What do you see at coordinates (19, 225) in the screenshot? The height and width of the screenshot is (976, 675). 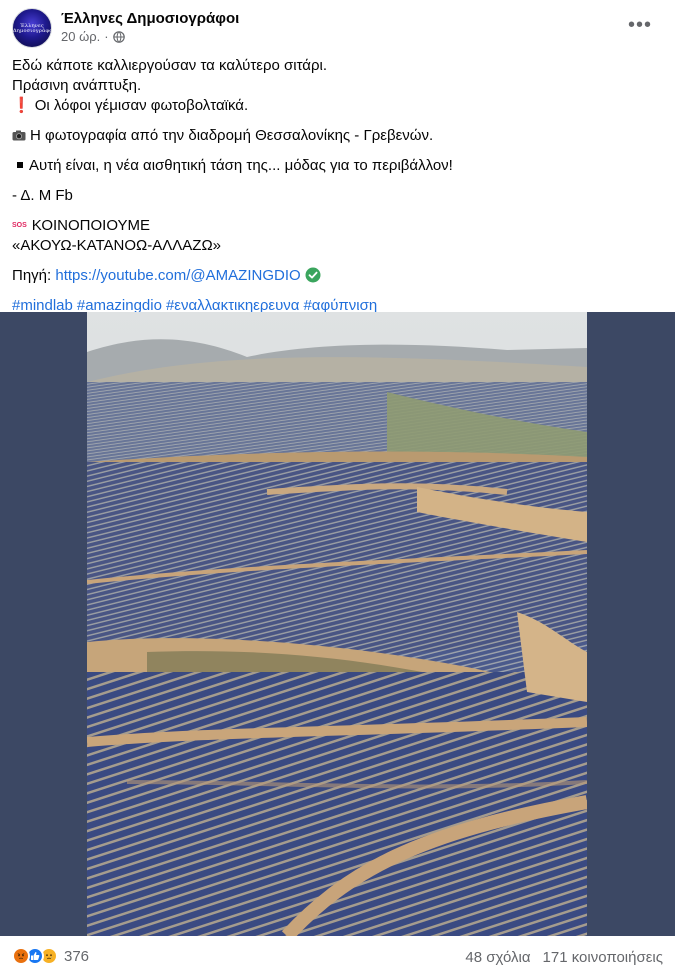 I see `sos-badge-icon: SOS` at bounding box center [19, 225].